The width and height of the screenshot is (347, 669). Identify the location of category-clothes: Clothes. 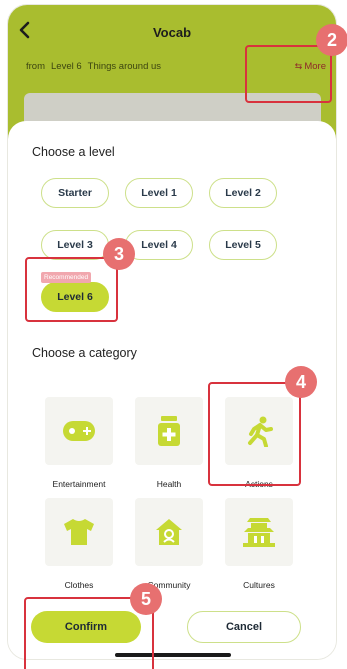
(83, 548).